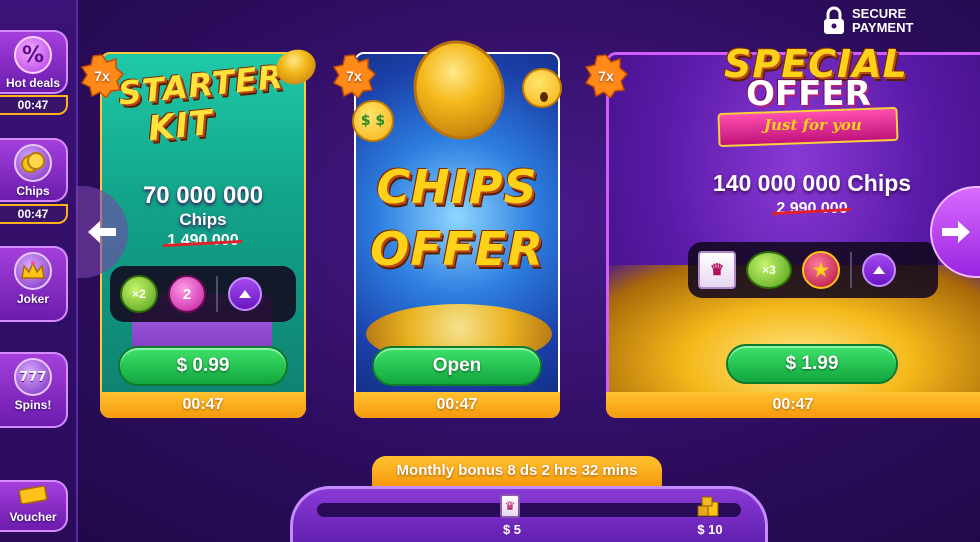  What do you see at coordinates (512, 529) in the screenshot?
I see `milestone-price-5: $ 5` at bounding box center [512, 529].